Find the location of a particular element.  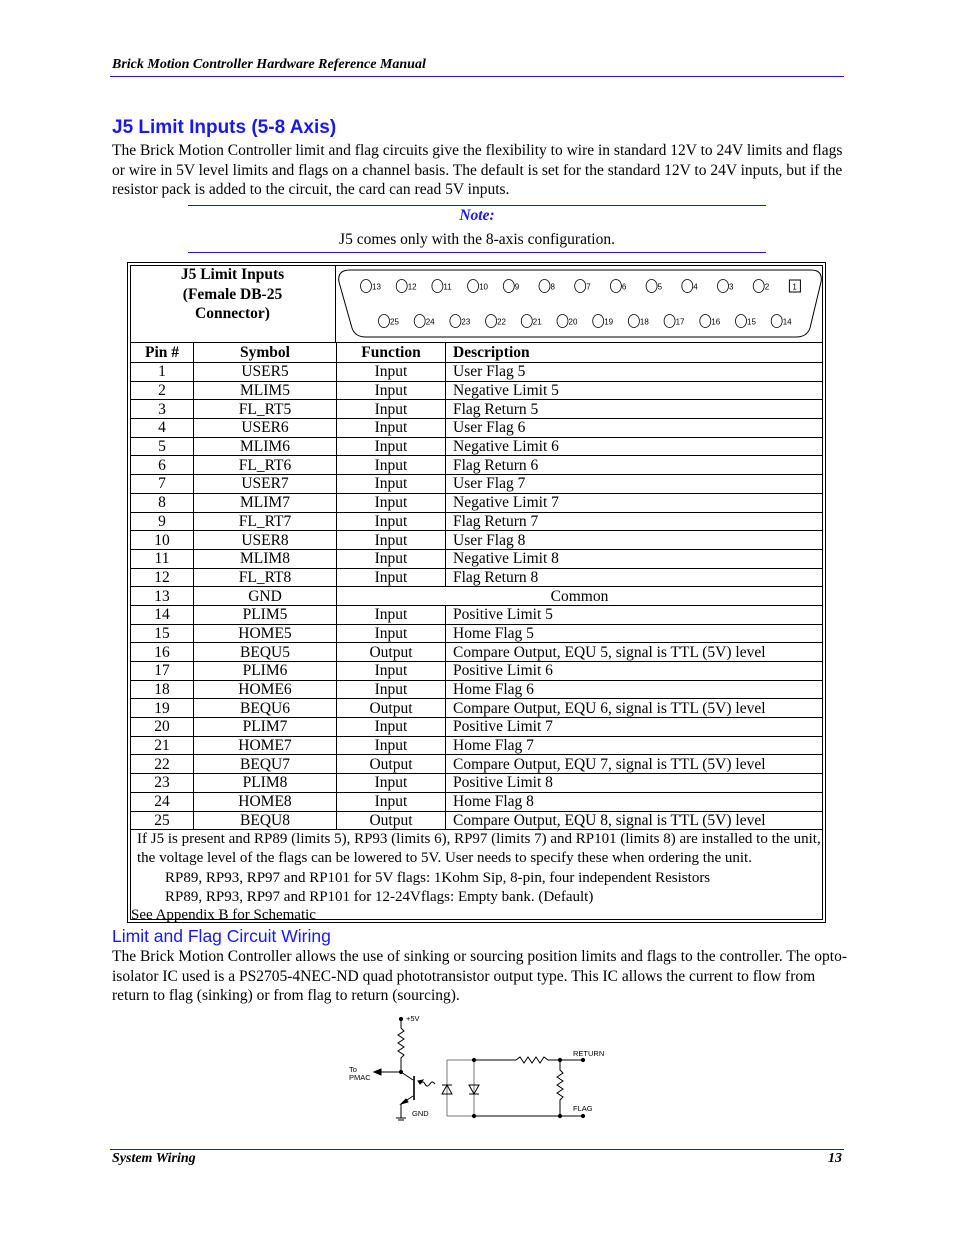

cell-symbol: PLIM8 is located at coordinates (265, 783).